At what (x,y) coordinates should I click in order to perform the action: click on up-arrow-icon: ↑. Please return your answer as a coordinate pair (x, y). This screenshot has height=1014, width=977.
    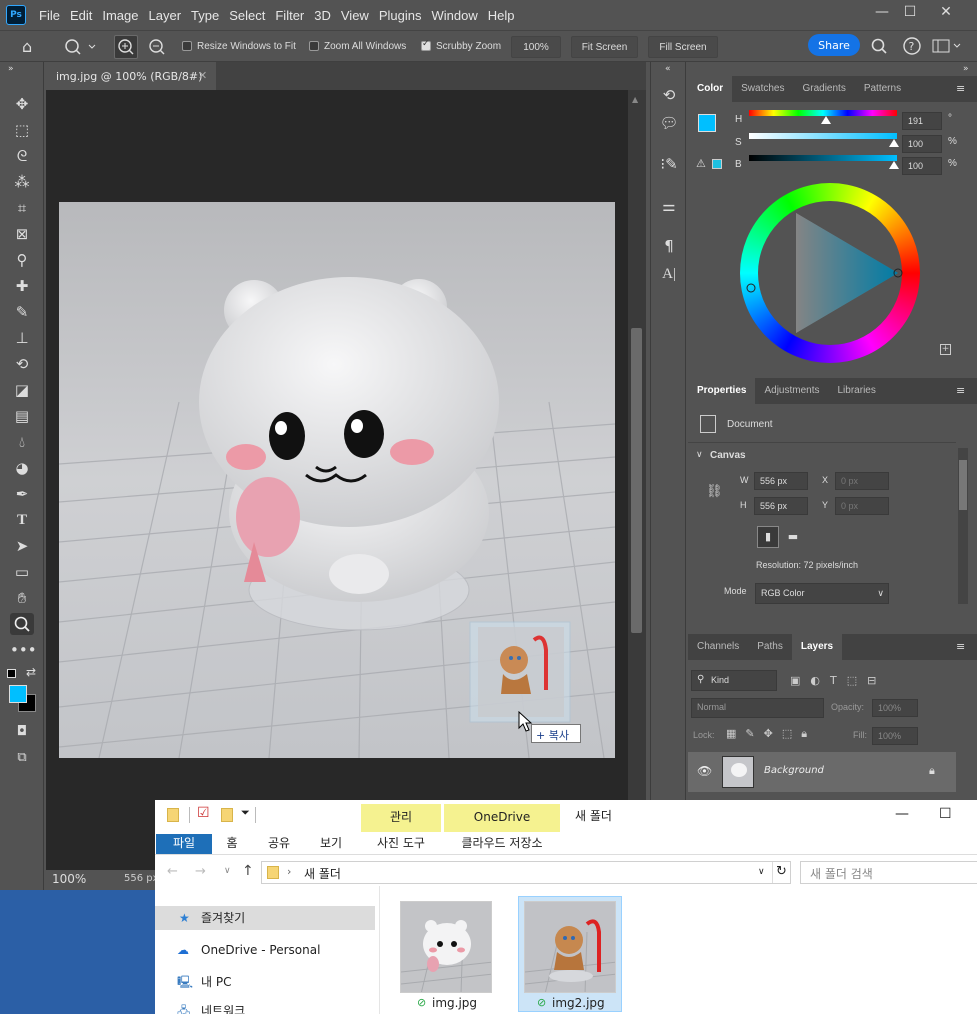
    Looking at the image, I should click on (248, 871).